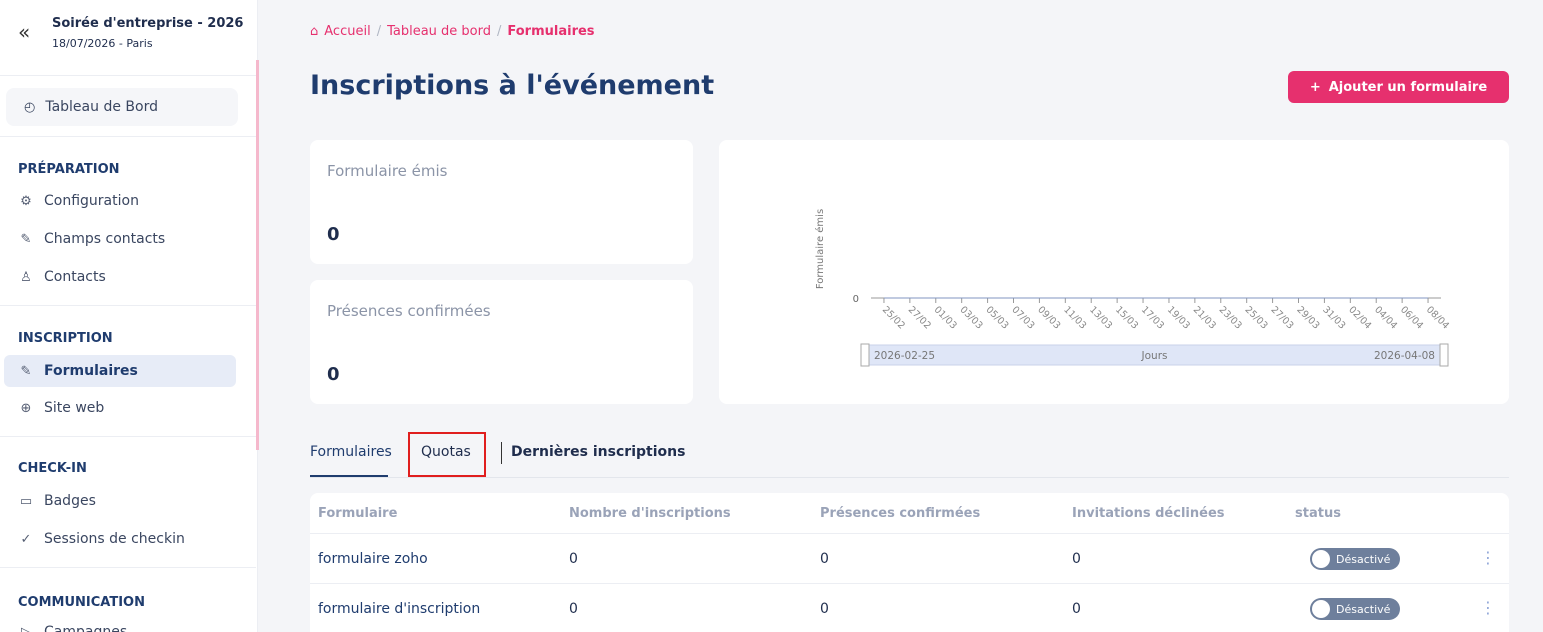 The image size is (1543, 632). Describe the element at coordinates (1022, 317) in the screenshot. I see `x-tick-label: 07/03` at that location.